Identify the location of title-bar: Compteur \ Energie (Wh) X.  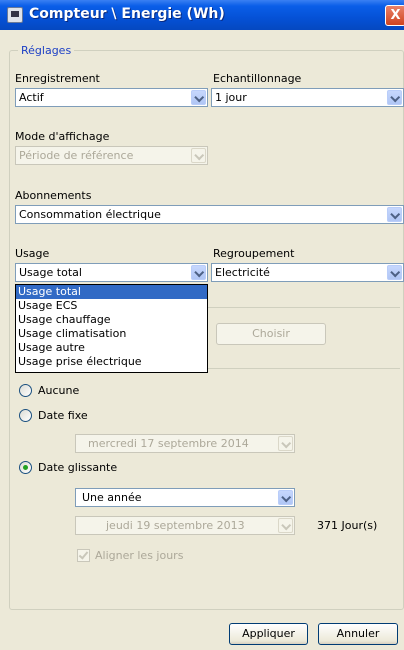
(202, 15).